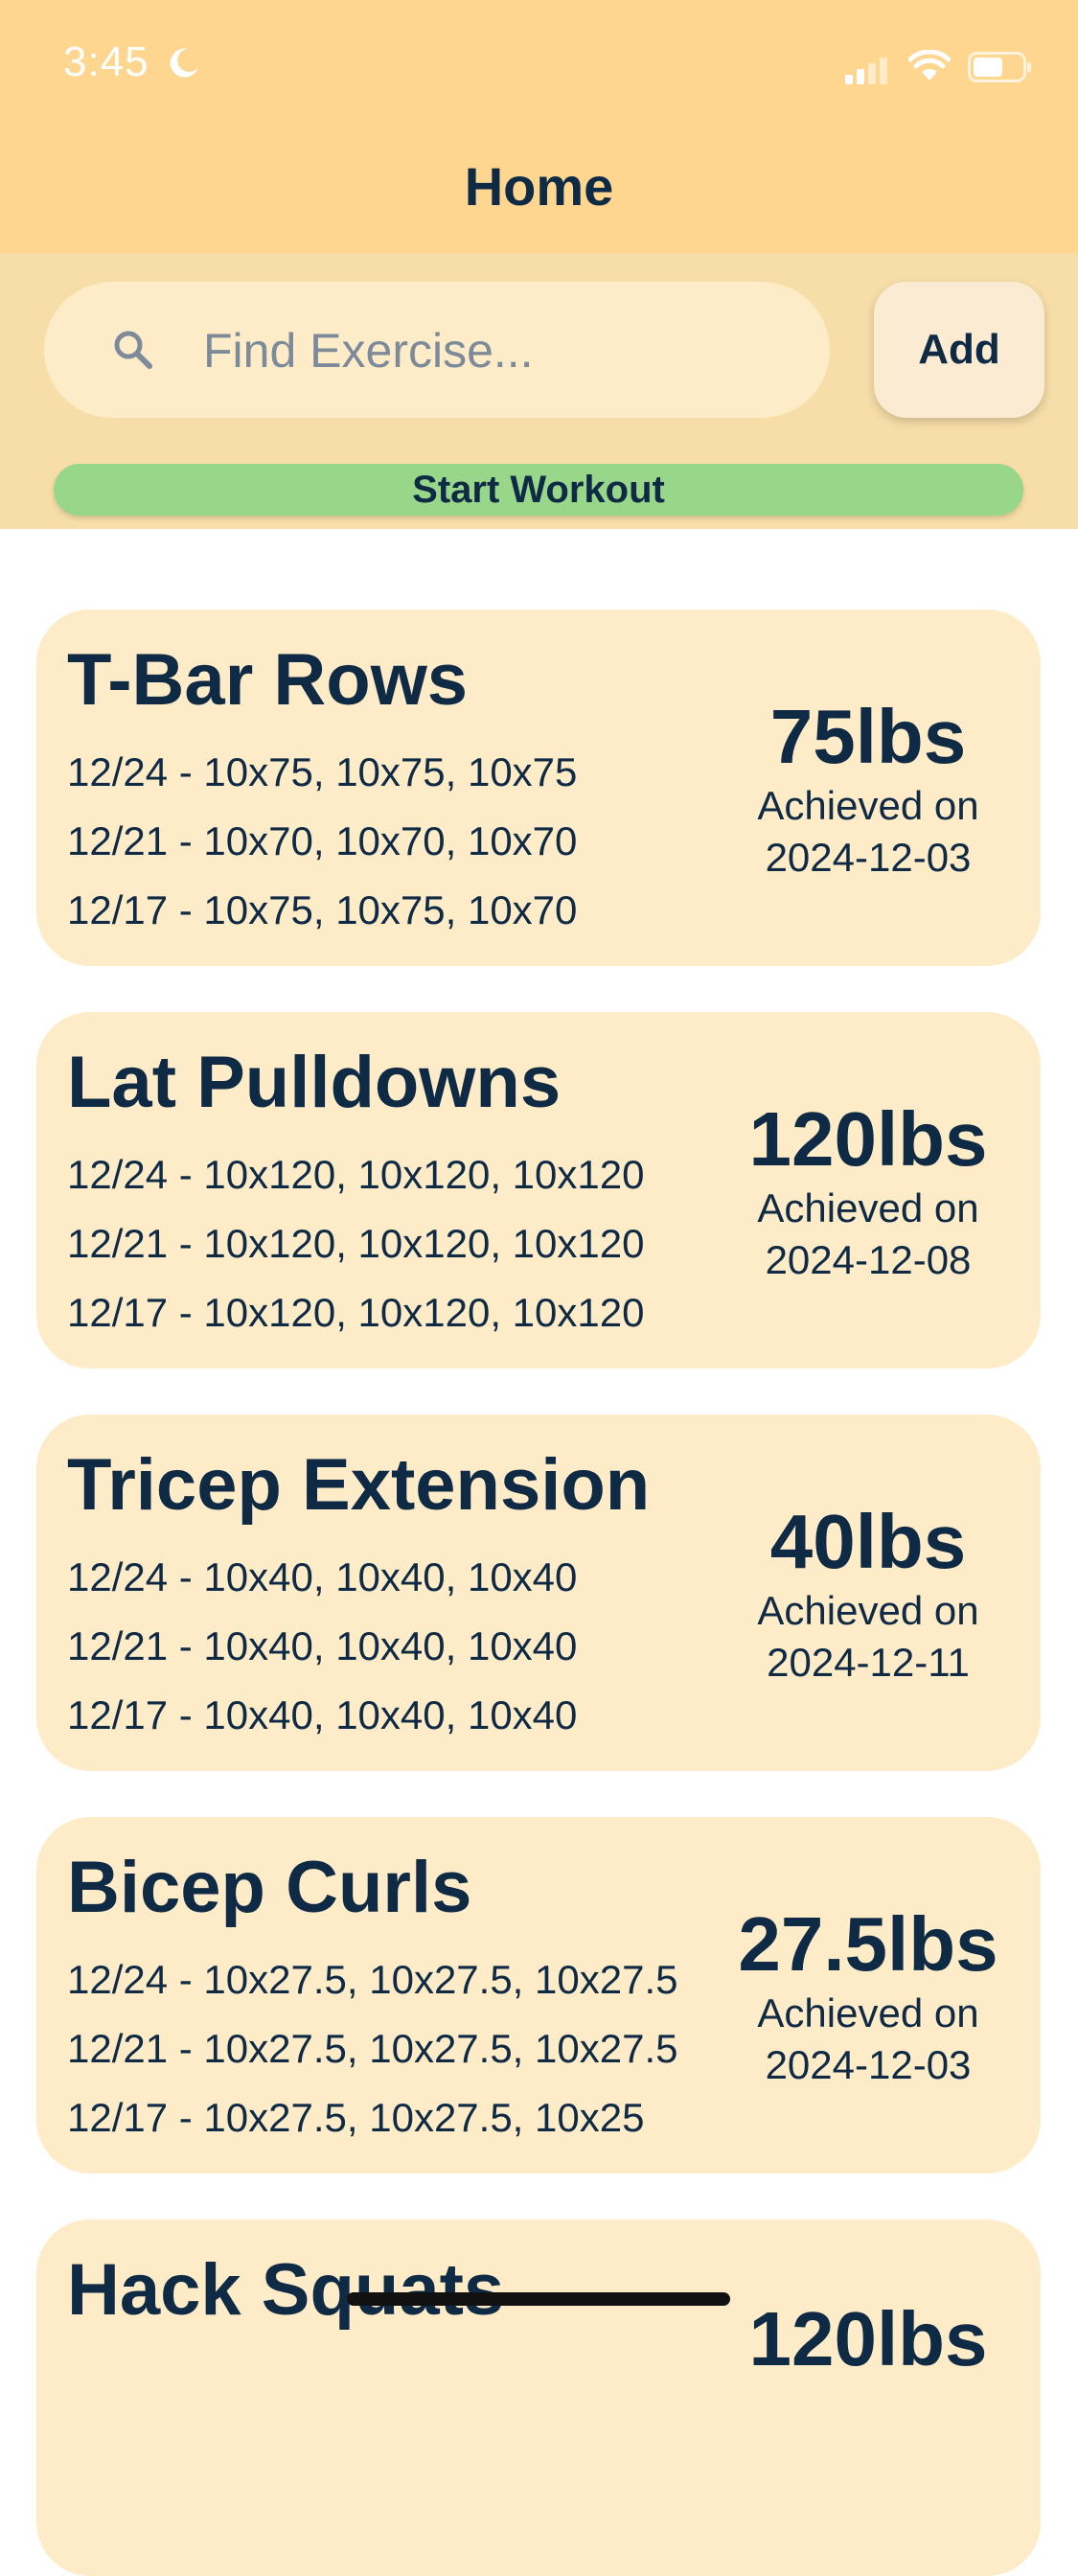  Describe the element at coordinates (184, 65) in the screenshot. I see `moon-icon` at that location.